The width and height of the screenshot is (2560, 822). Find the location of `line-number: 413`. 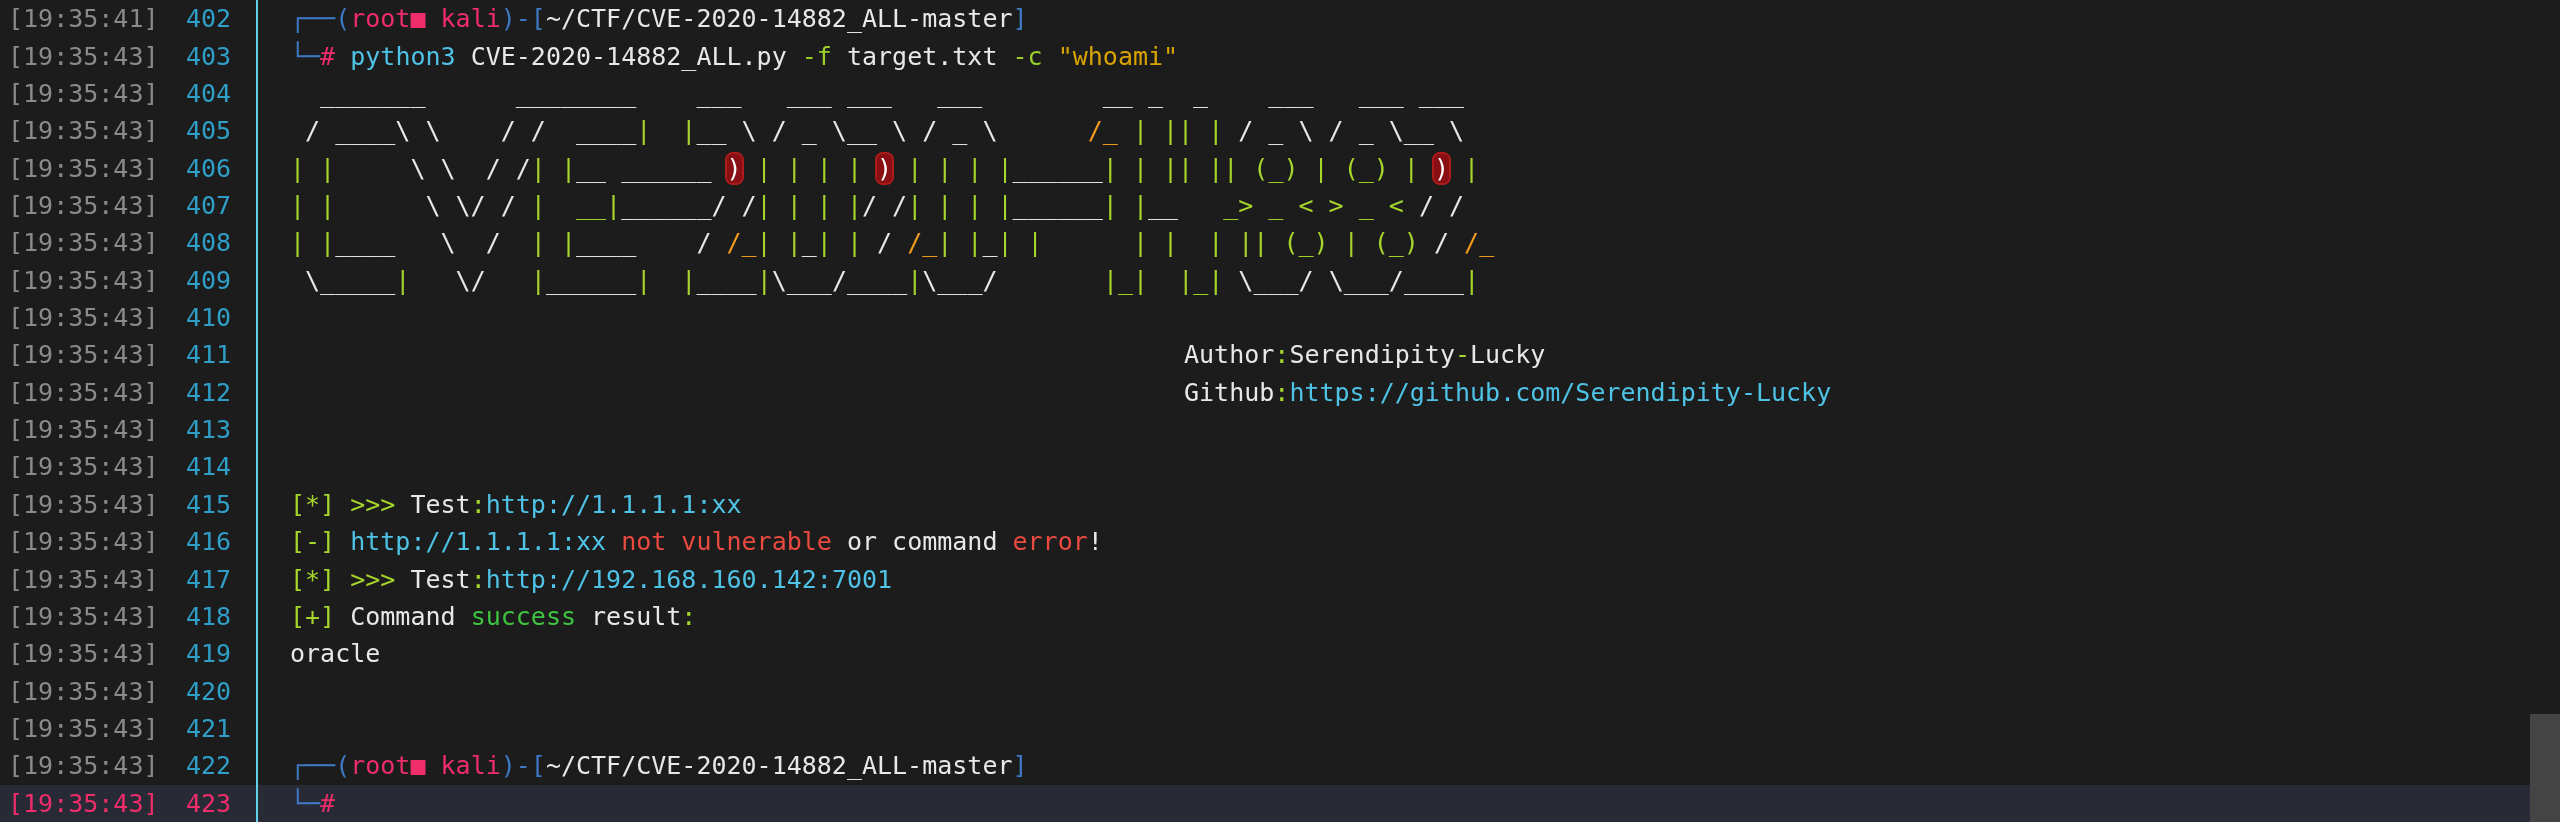

line-number: 413 is located at coordinates (209, 430).